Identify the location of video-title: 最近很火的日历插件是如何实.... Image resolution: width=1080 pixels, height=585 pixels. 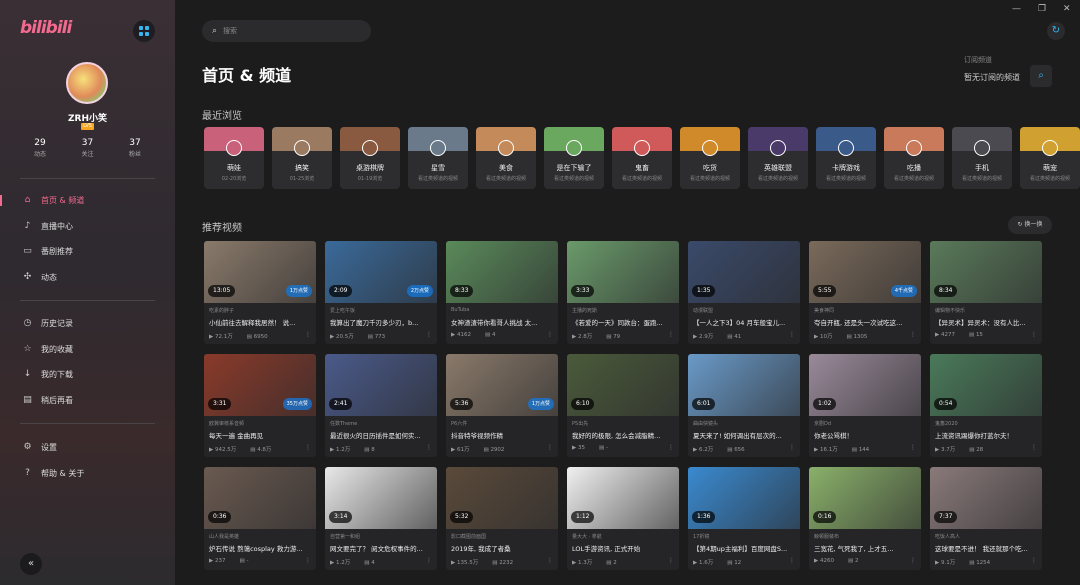
(381, 435).